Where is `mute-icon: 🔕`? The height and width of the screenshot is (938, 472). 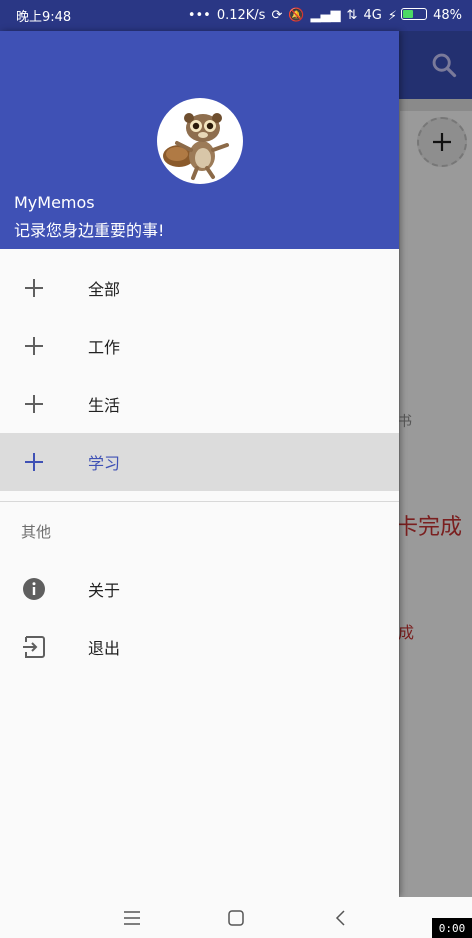 mute-icon: 🔕 is located at coordinates (296, 15).